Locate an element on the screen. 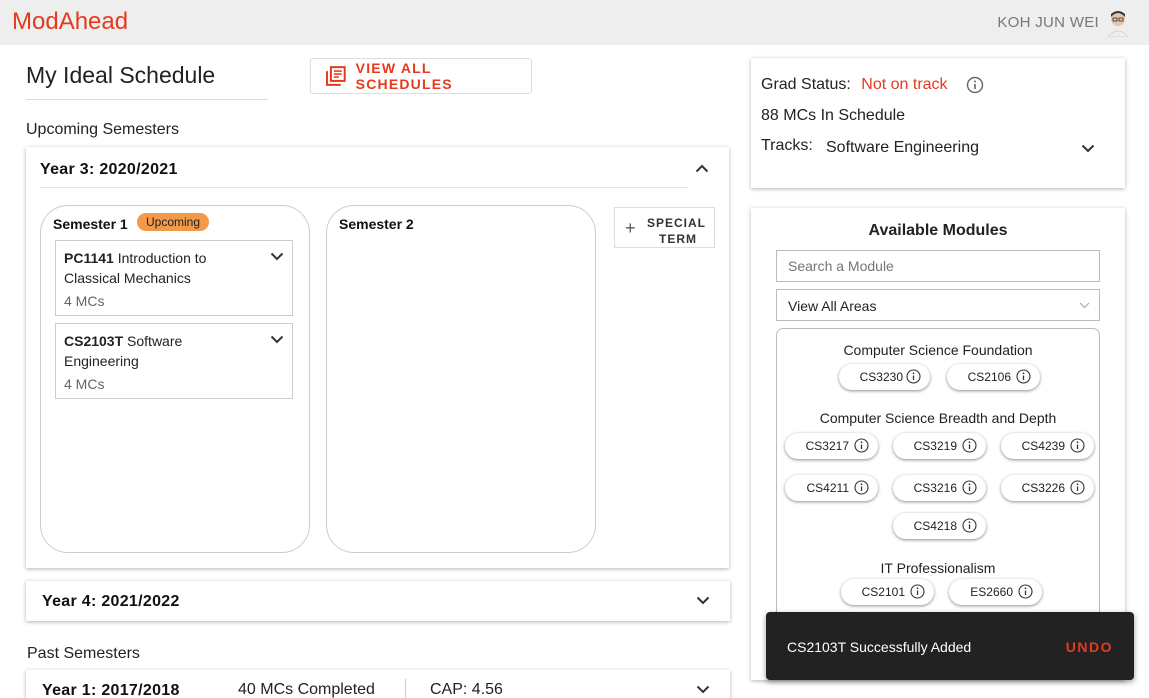  divider is located at coordinates (405, 688).